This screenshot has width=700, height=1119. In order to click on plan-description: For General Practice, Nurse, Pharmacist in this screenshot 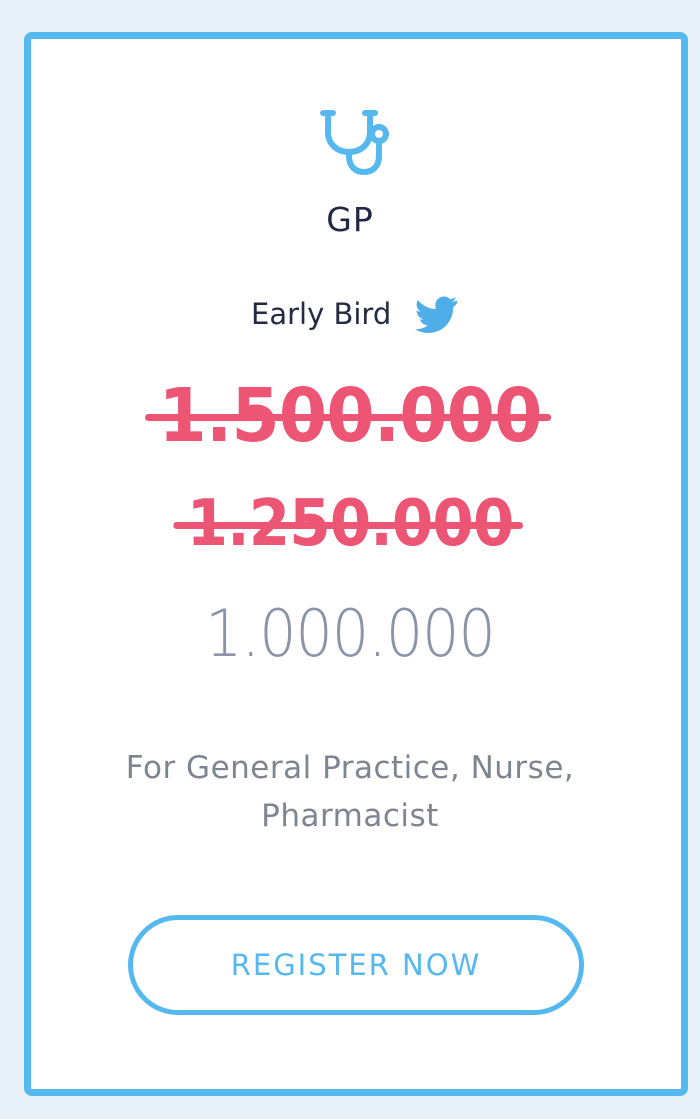, I will do `click(350, 792)`.